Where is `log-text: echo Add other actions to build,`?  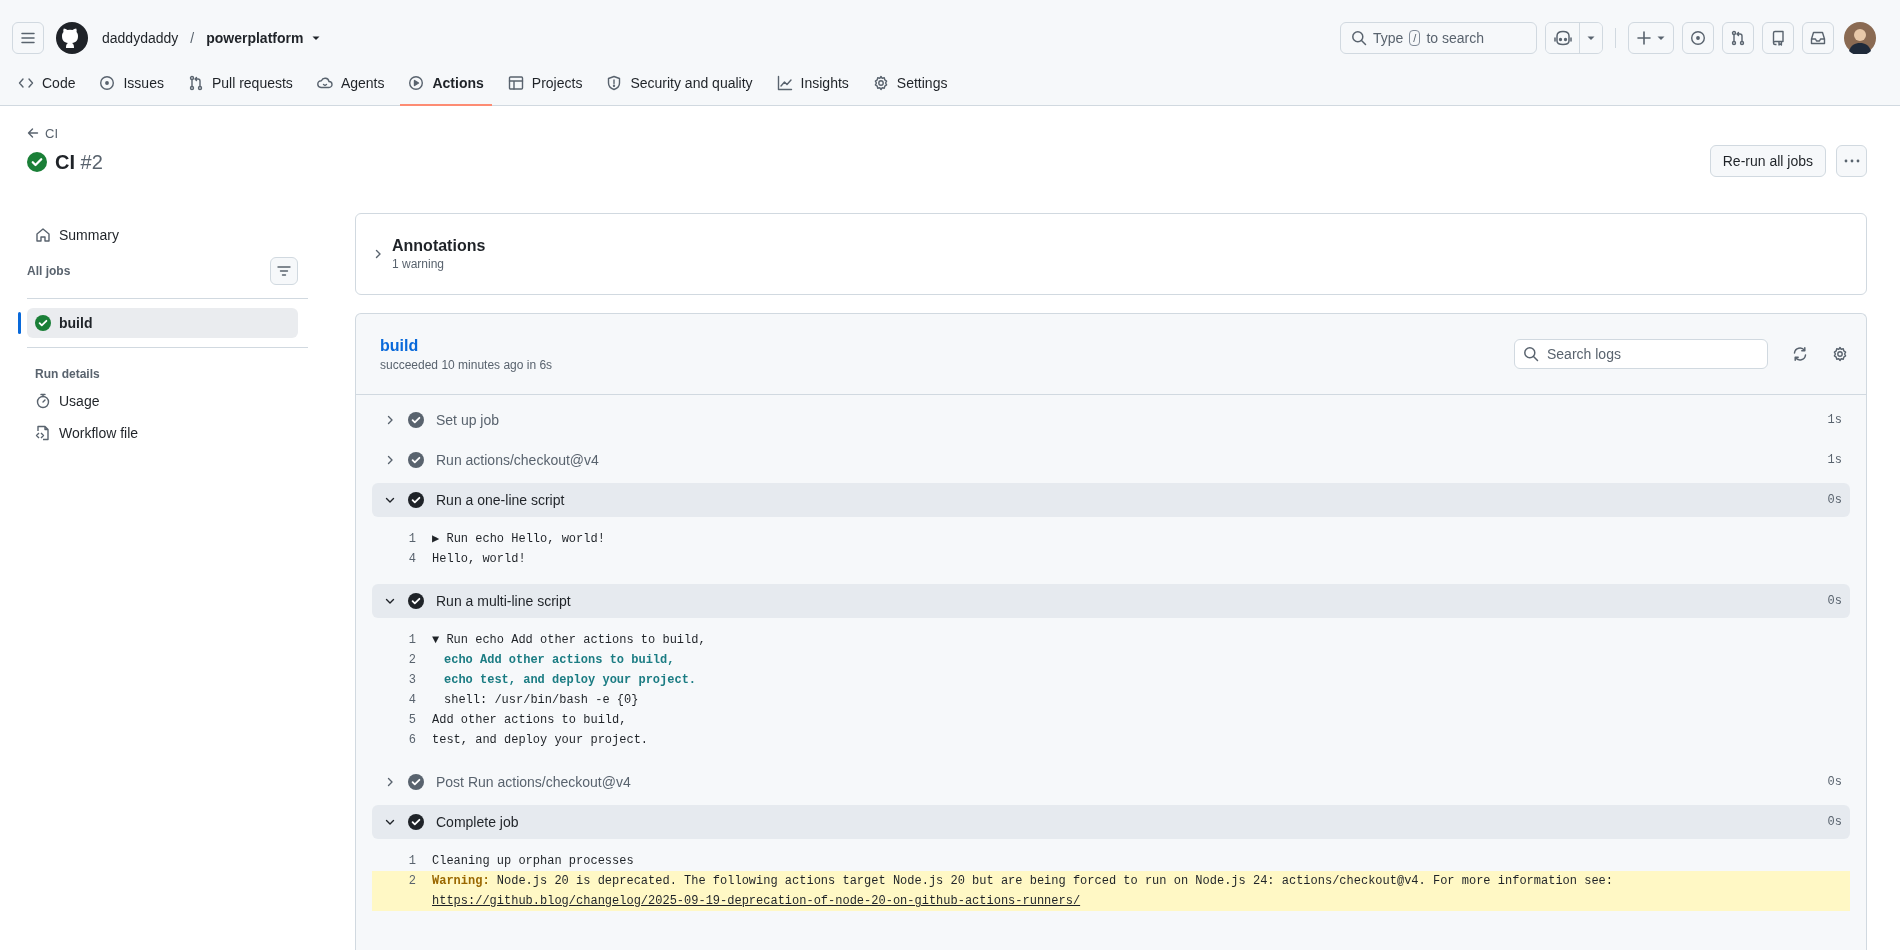 log-text: echo Add other actions to build, is located at coordinates (559, 660).